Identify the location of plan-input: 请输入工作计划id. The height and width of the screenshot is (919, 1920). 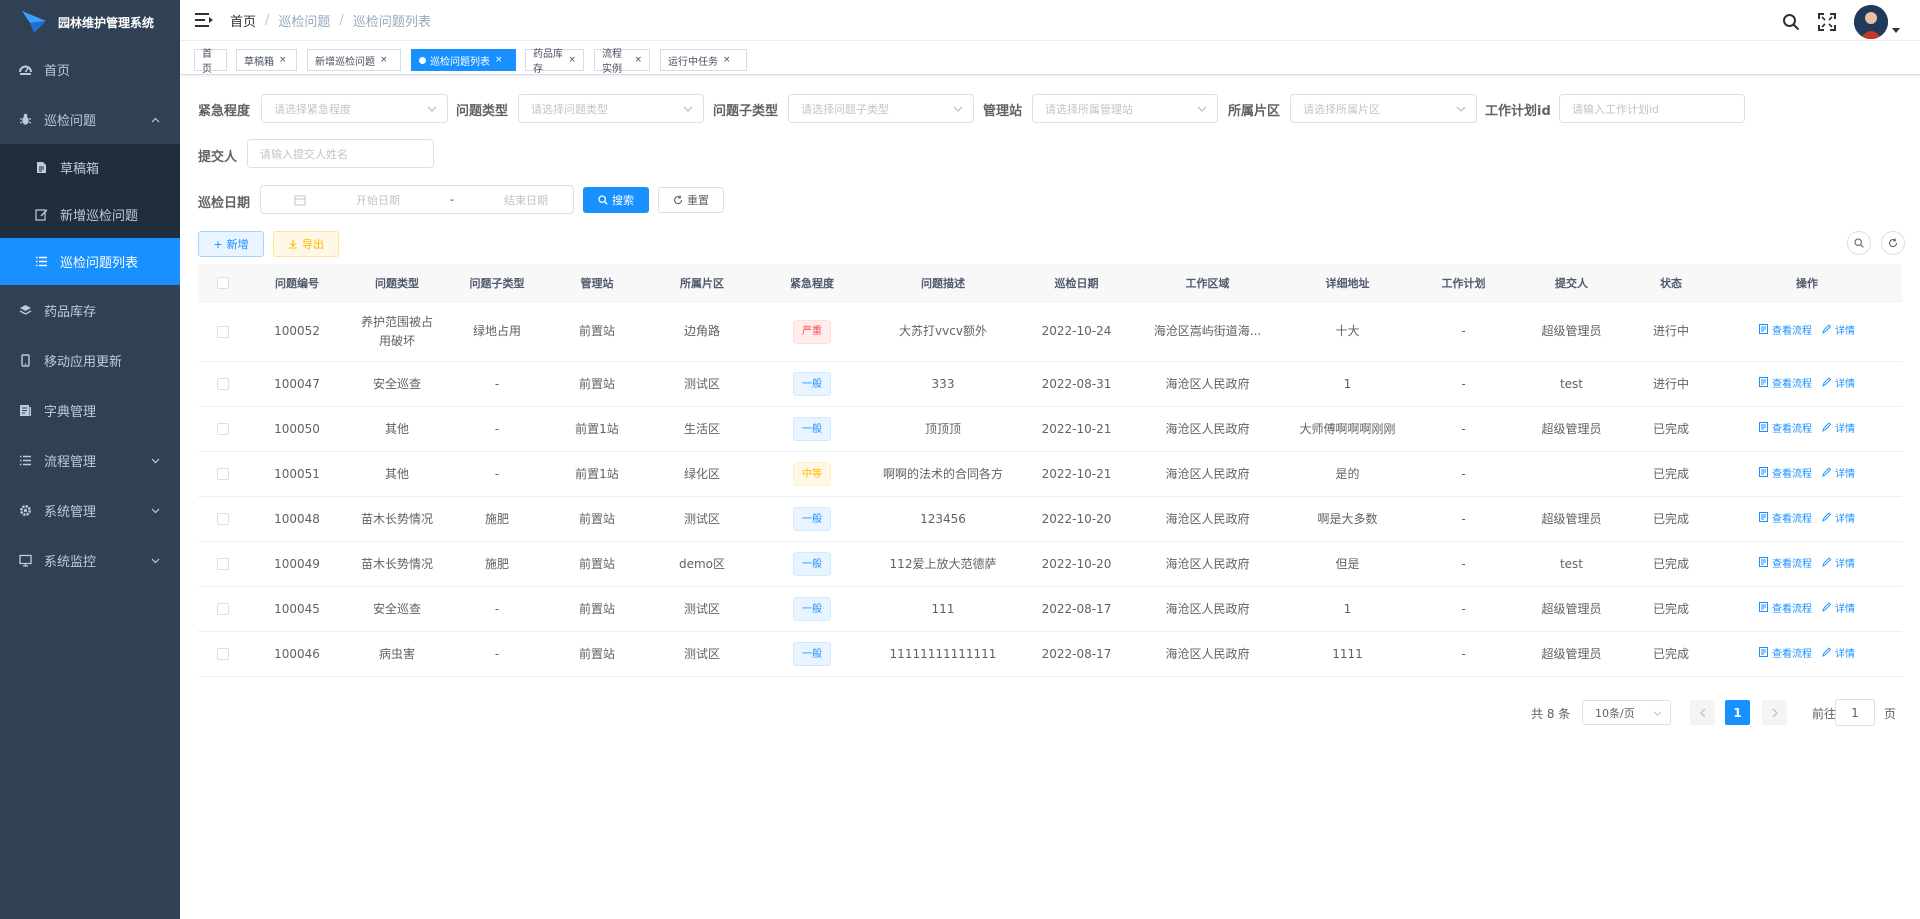
(1652, 108).